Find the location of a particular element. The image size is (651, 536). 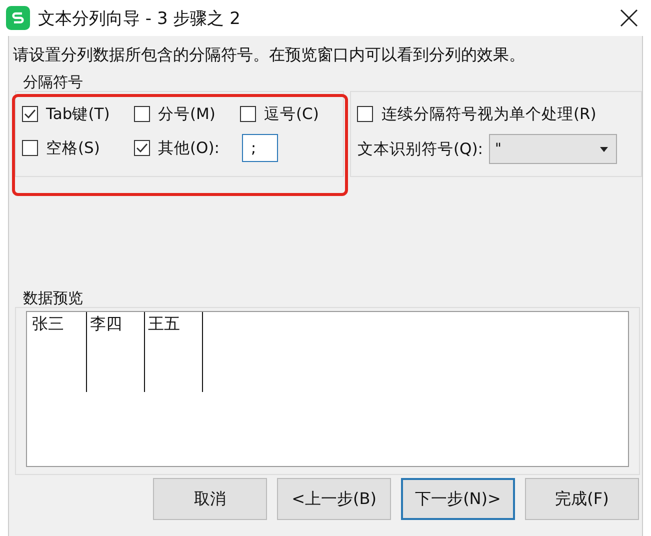

preview-cell: 王五 is located at coordinates (164, 323).